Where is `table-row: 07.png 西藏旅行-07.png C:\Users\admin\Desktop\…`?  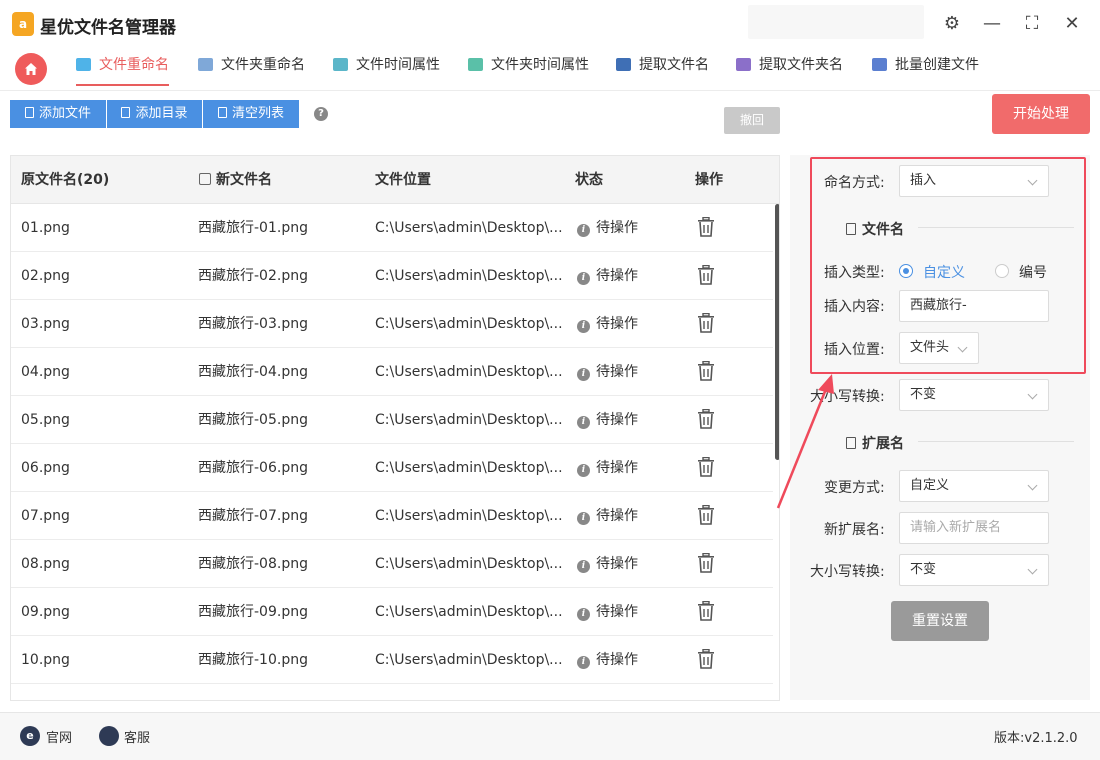
table-row: 07.png 西藏旅行-07.png C:\Users\admin\Desktop\… is located at coordinates (392, 516).